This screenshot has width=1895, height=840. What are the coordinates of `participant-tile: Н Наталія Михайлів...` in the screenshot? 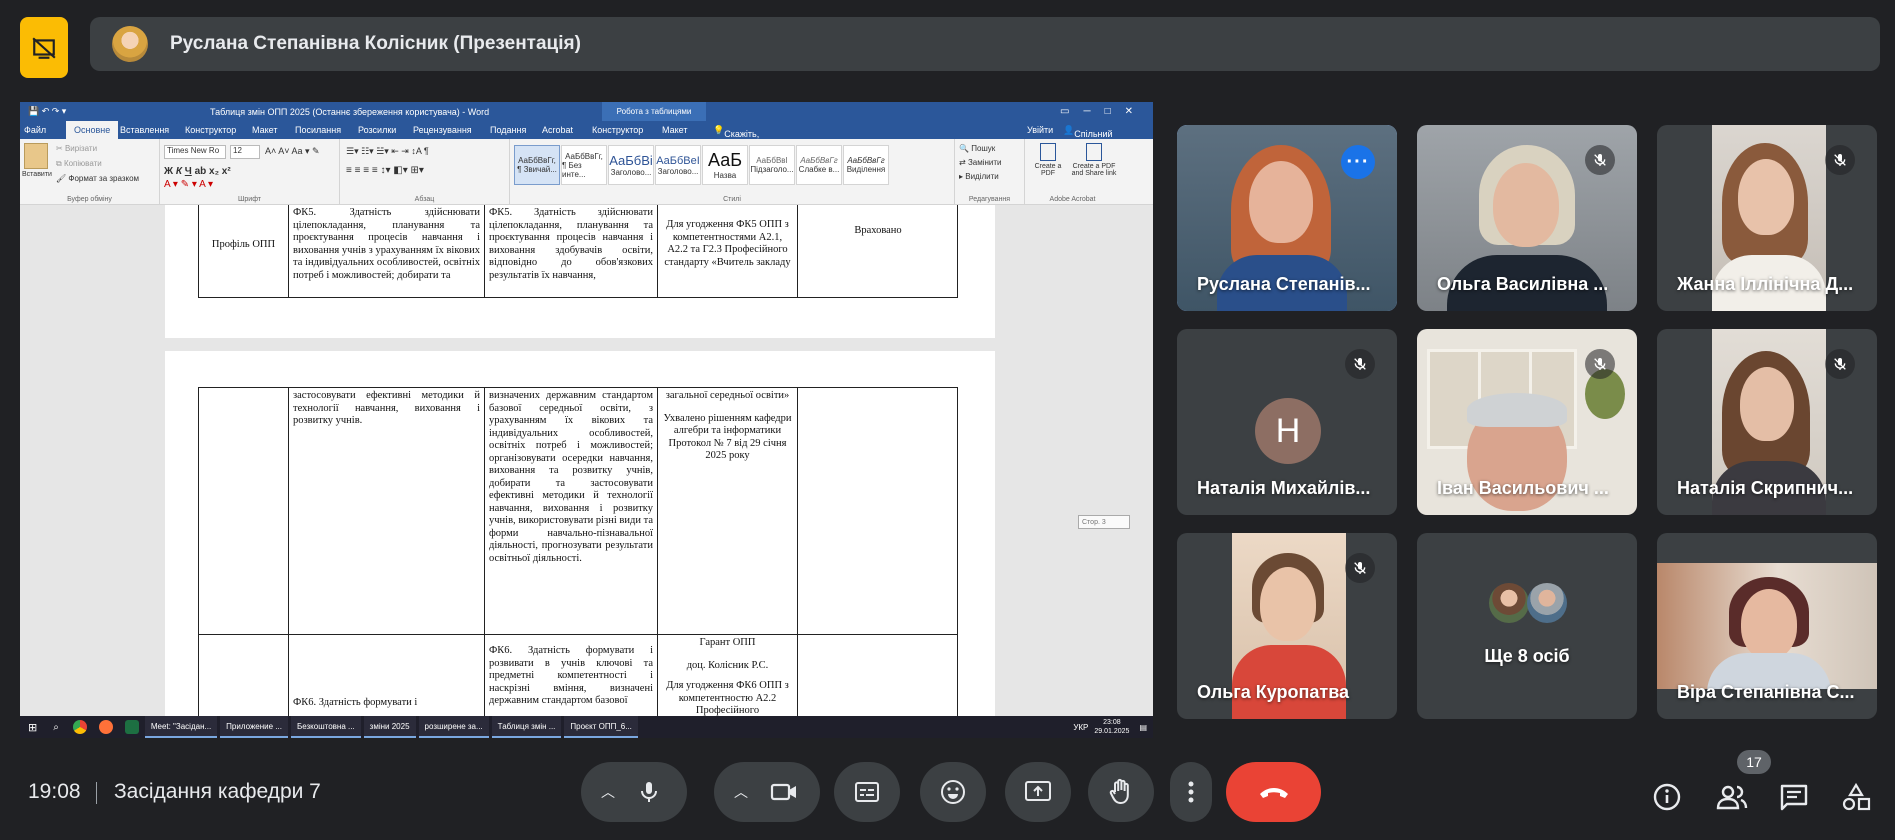 It's located at (1287, 422).